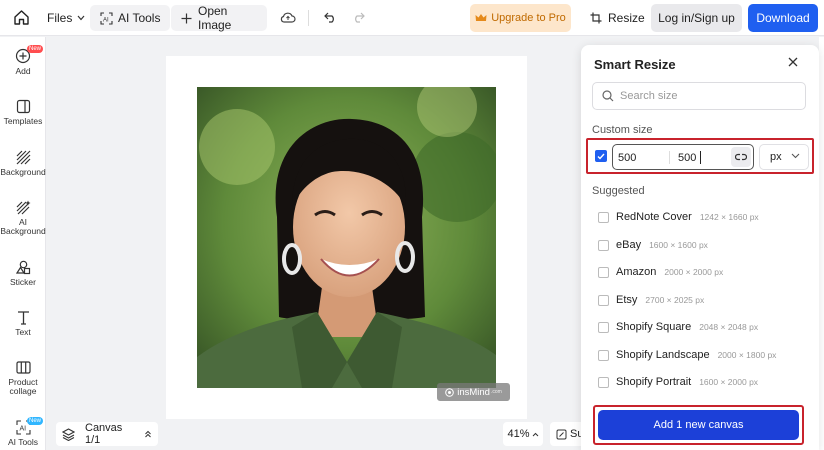 Image resolution: width=824 pixels, height=450 pixels. I want to click on sidebar-item-product-collage: Product collage, so click(23, 378).